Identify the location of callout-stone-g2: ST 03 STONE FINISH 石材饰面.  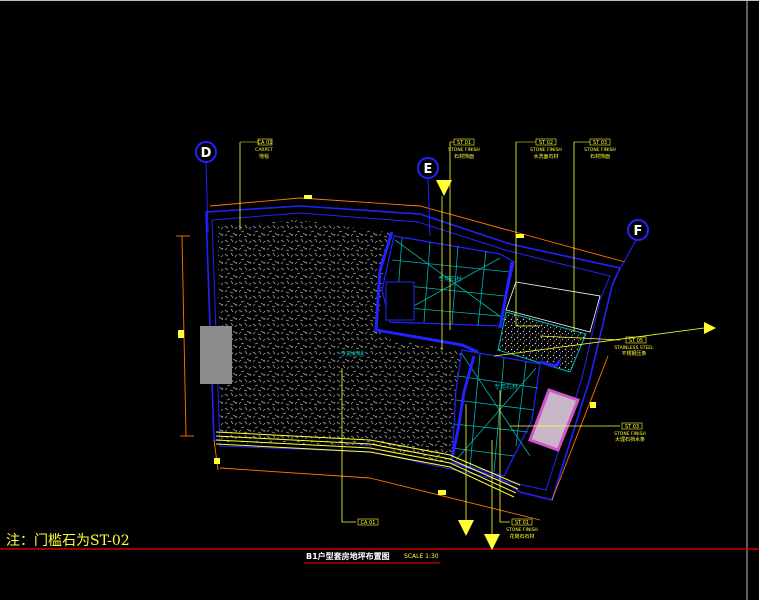
(595, 149).